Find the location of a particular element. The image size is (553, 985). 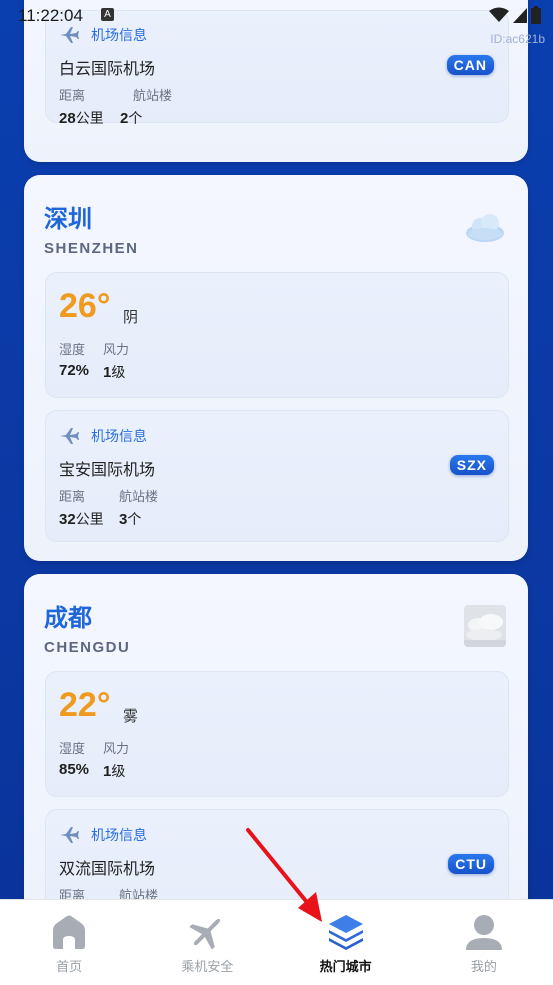

city-english-name: SHENZHEN is located at coordinates (91, 248).